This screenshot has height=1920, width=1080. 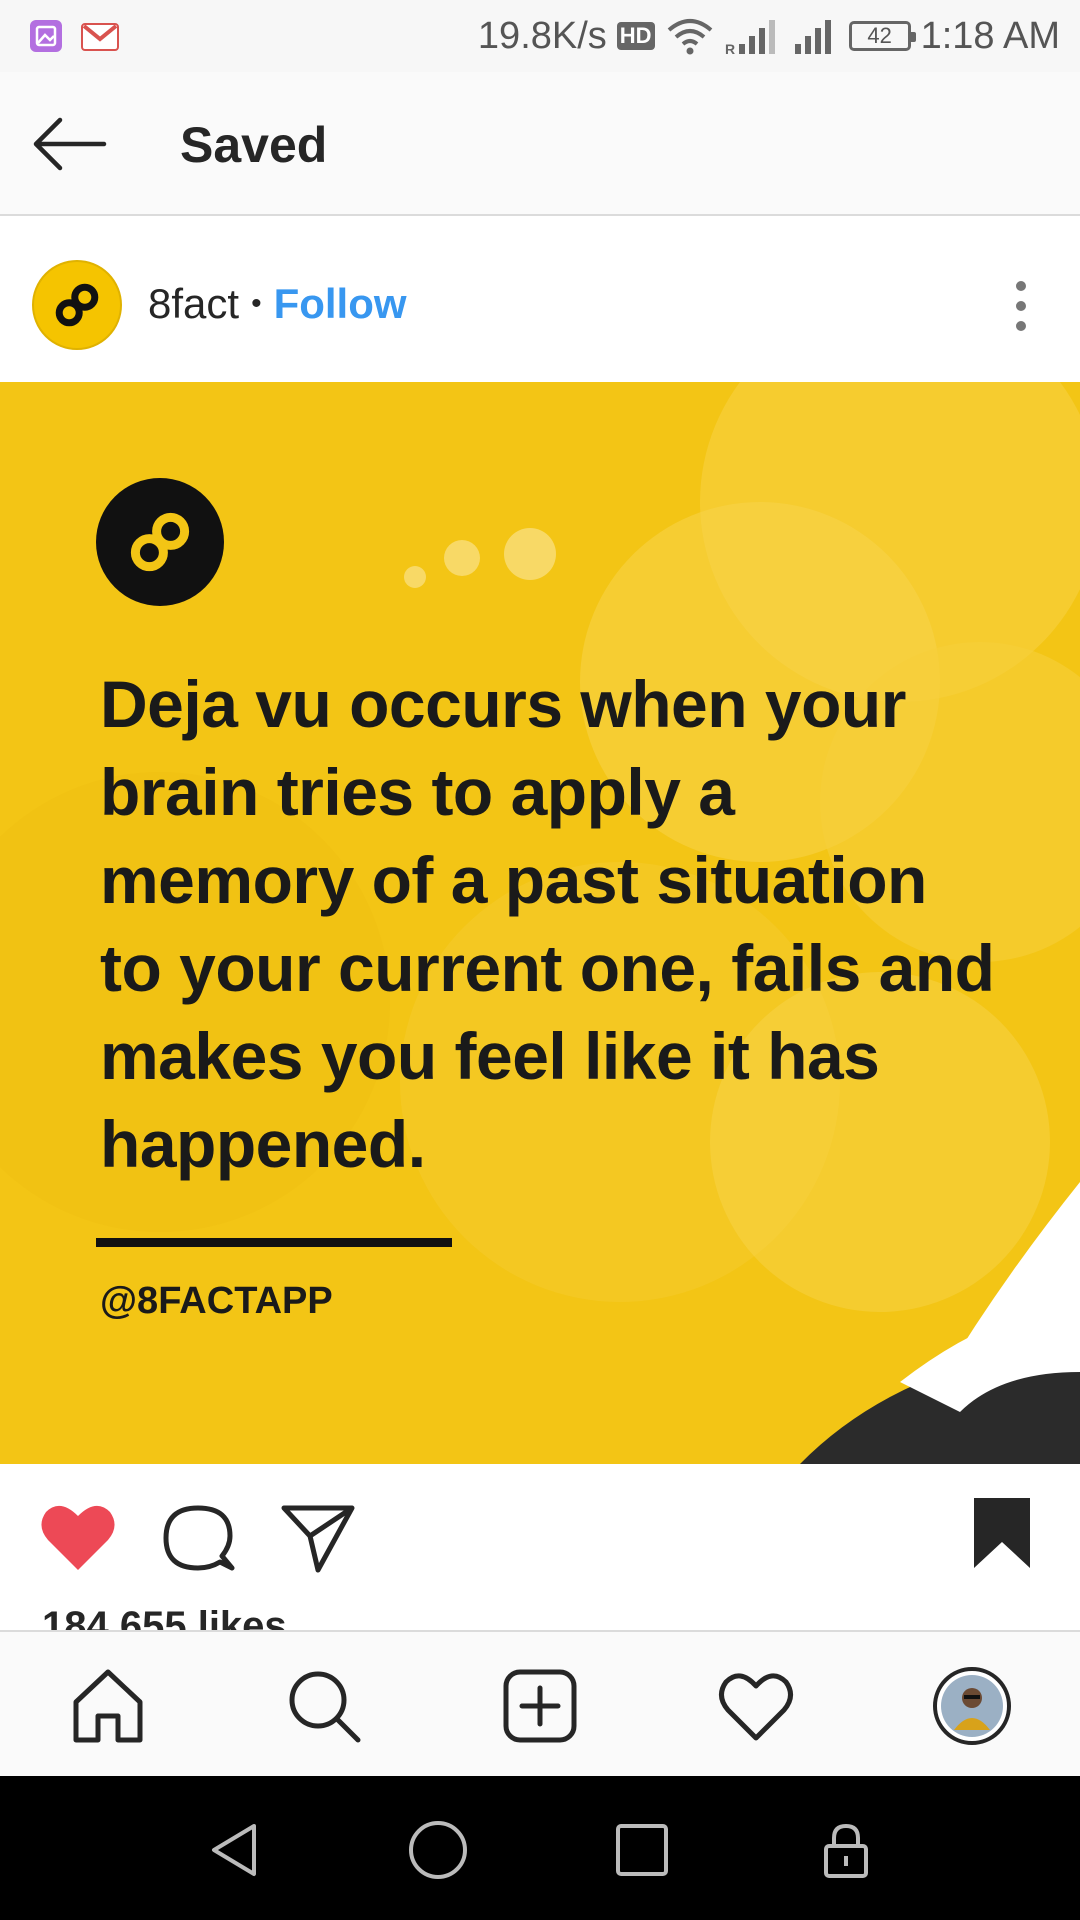 What do you see at coordinates (540, 144) in the screenshot?
I see `app-header: Saved` at bounding box center [540, 144].